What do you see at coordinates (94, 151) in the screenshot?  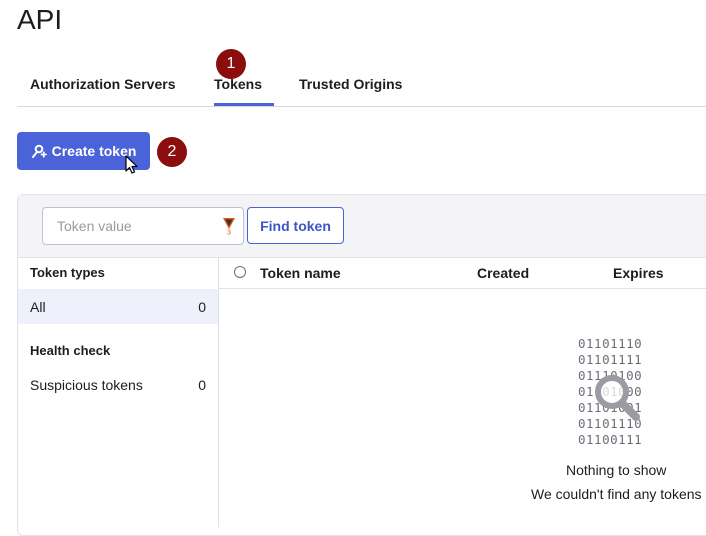 I see `create-token-label: Create token` at bounding box center [94, 151].